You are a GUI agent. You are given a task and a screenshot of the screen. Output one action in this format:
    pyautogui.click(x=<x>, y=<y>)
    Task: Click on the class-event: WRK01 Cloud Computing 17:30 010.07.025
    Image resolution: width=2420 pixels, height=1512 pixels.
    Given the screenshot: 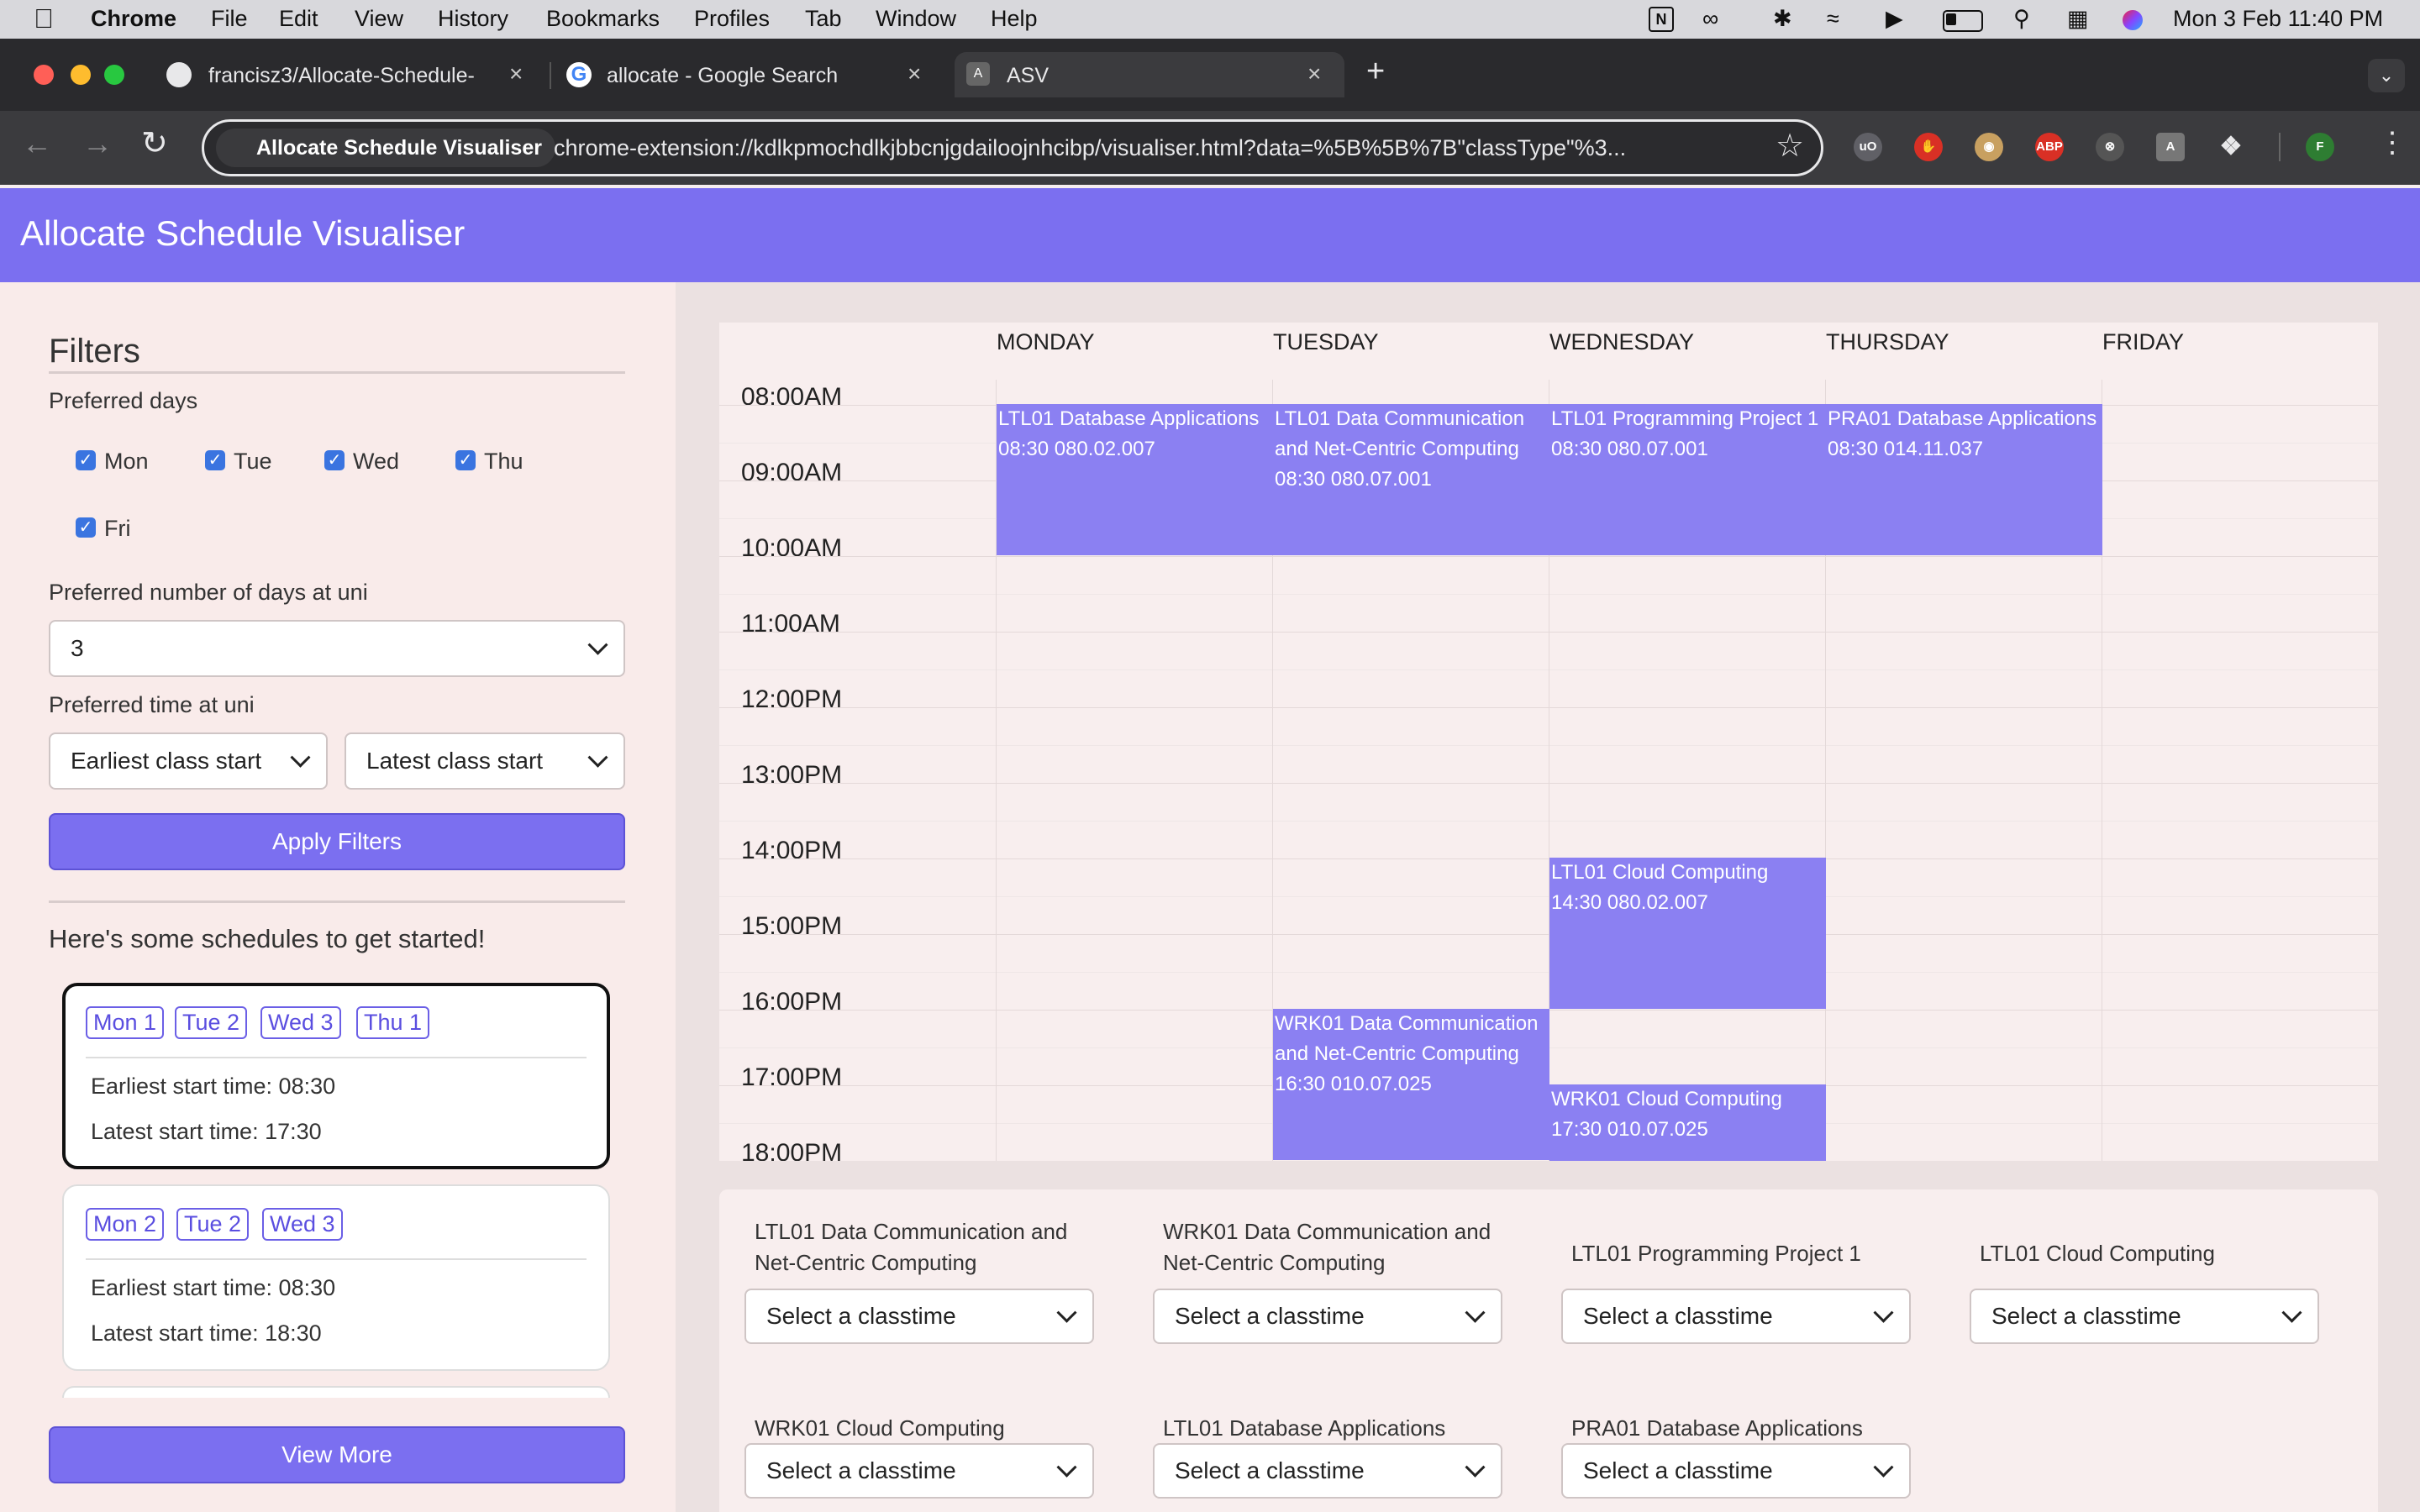 What is the action you would take?
    pyautogui.click(x=1687, y=1122)
    